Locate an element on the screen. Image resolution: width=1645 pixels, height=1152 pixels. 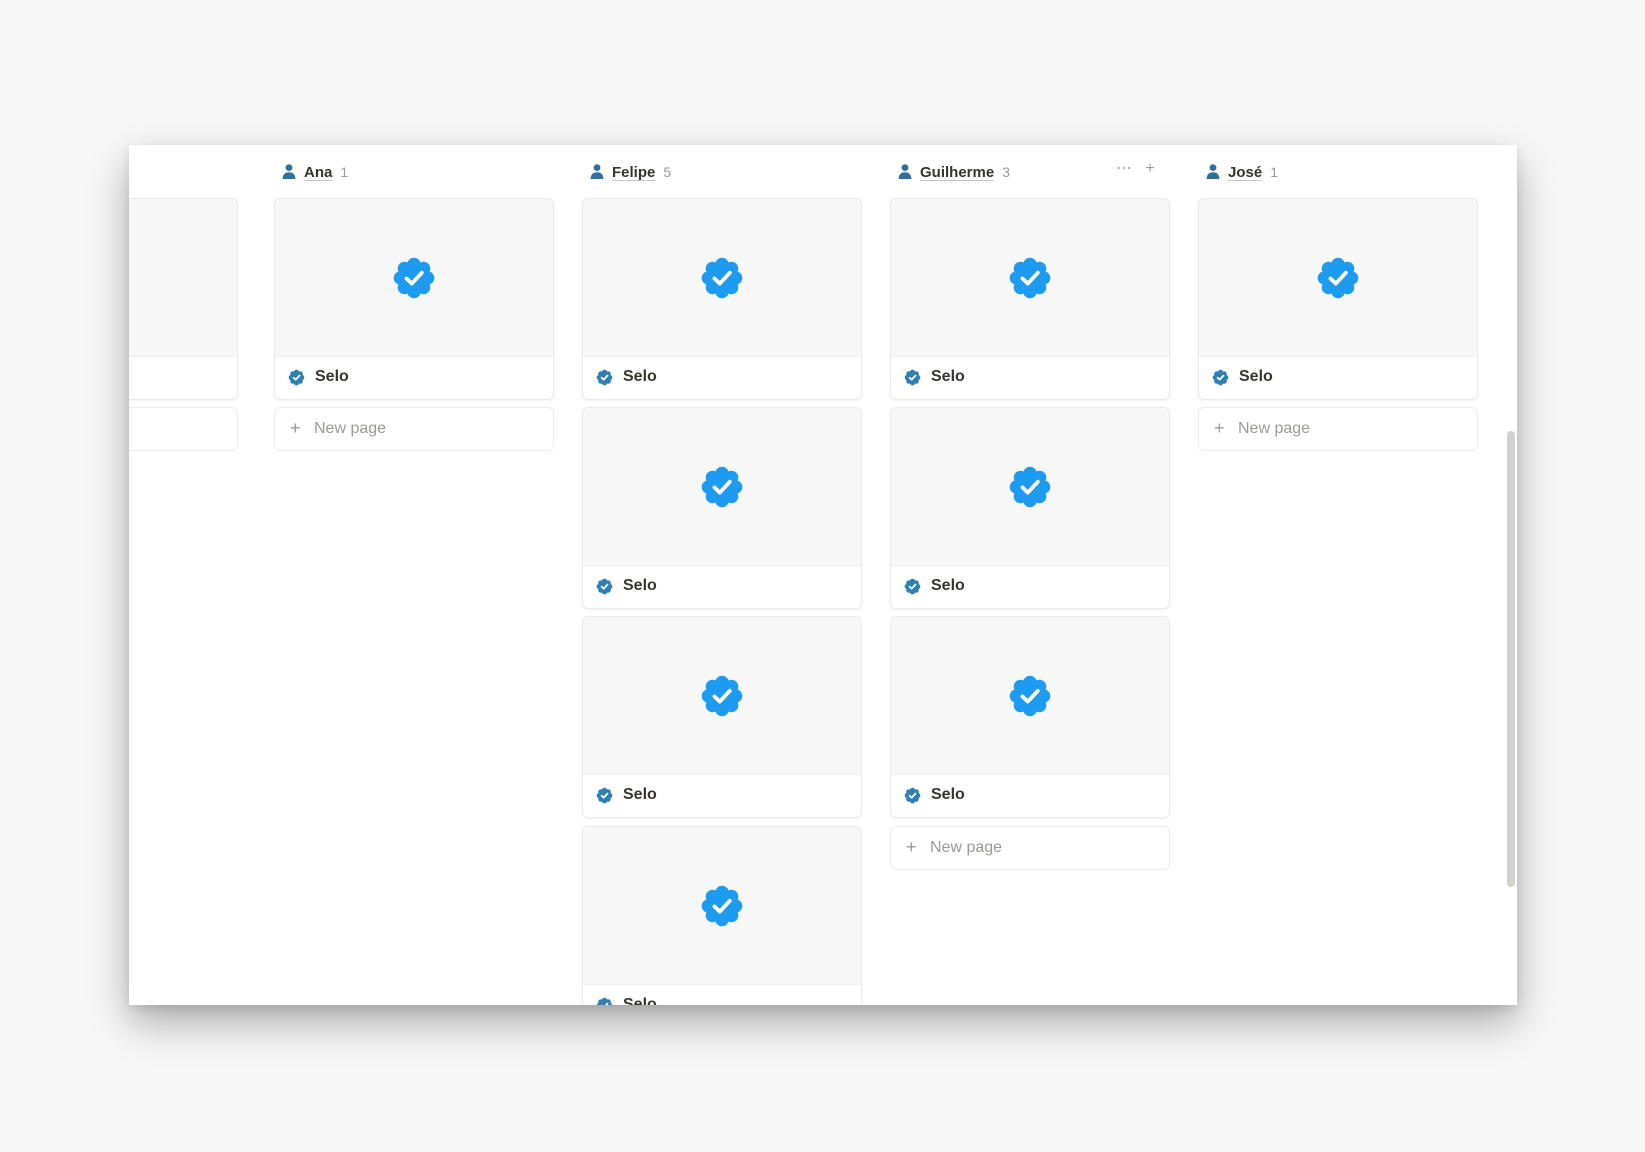
new-page-button is located at coordinates (183, 429).